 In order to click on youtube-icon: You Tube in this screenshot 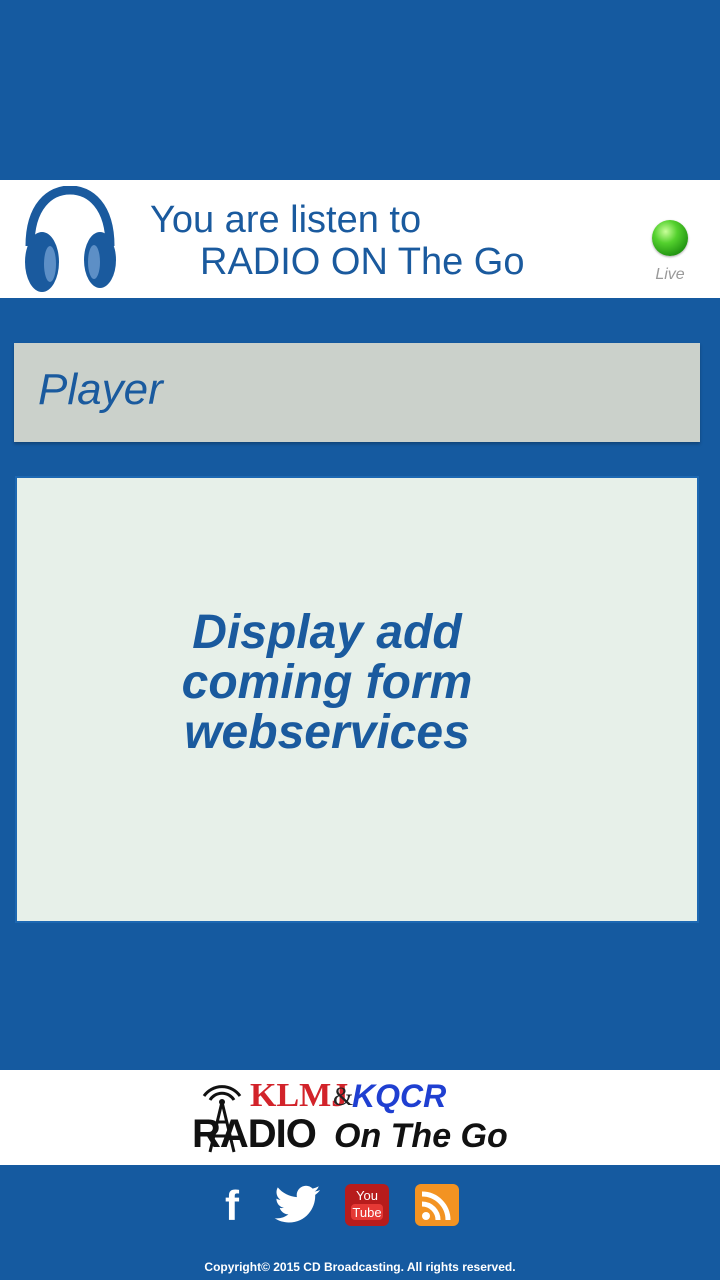, I will do `click(367, 1205)`.